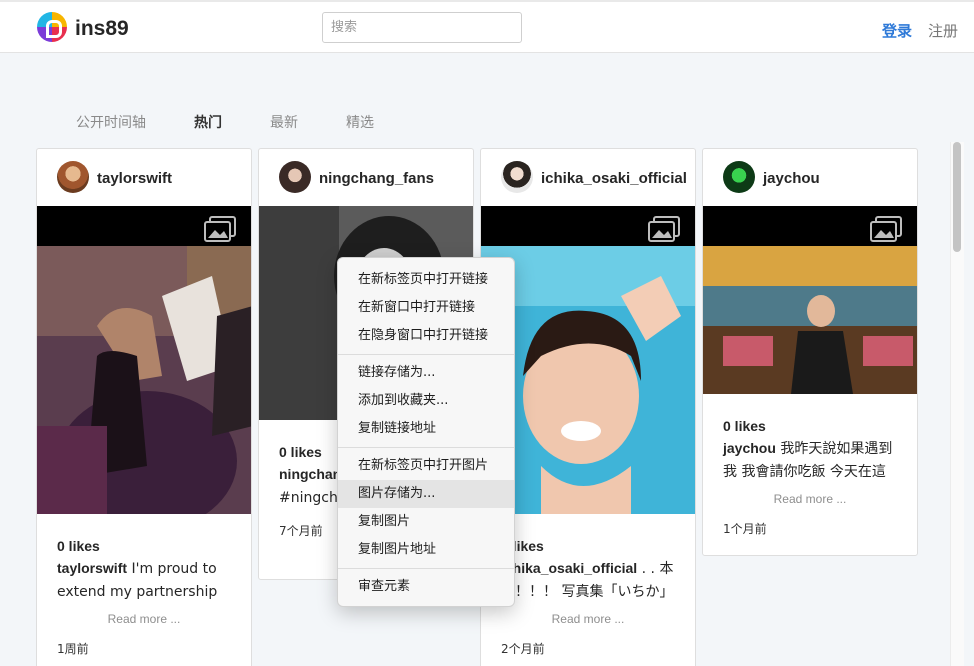  I want to click on caption-username: taylorswift, so click(92, 568).